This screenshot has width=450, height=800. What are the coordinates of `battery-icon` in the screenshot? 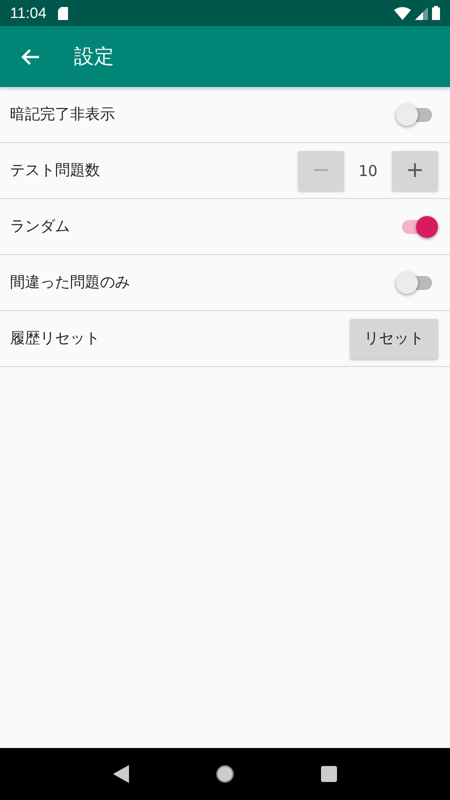 It's located at (436, 13).